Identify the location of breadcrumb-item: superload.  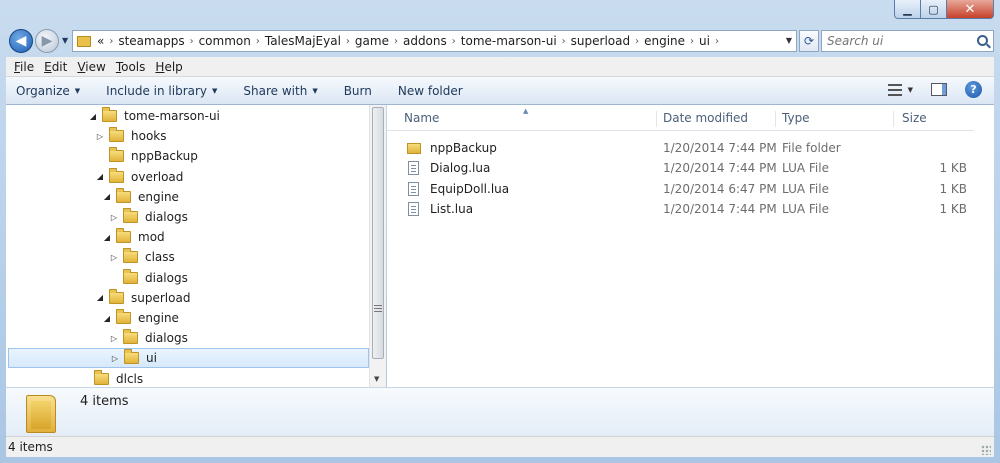
(600, 41).